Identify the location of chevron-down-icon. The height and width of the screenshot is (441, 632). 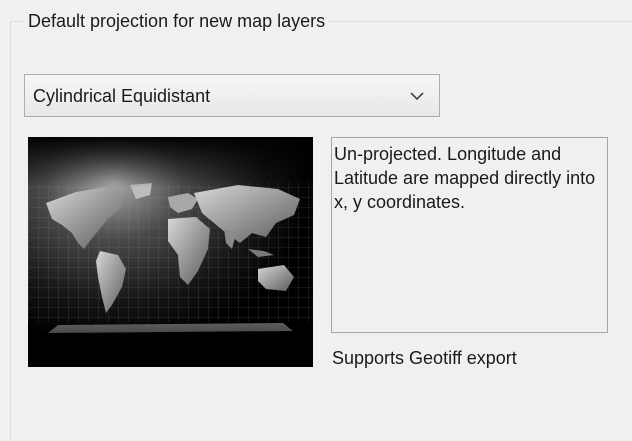
(417, 96).